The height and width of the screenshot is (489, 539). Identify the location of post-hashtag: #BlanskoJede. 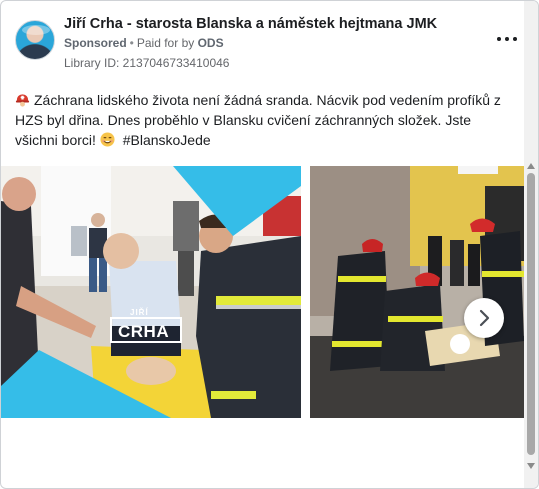
(167, 140).